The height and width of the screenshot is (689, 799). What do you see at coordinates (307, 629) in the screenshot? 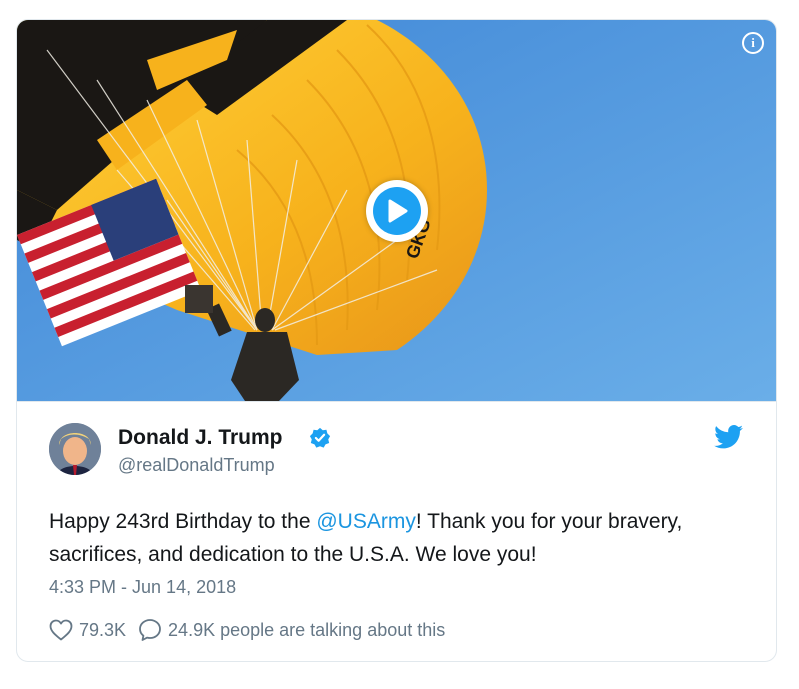
I see `conversation-text: 24.9K people are talking about this` at bounding box center [307, 629].